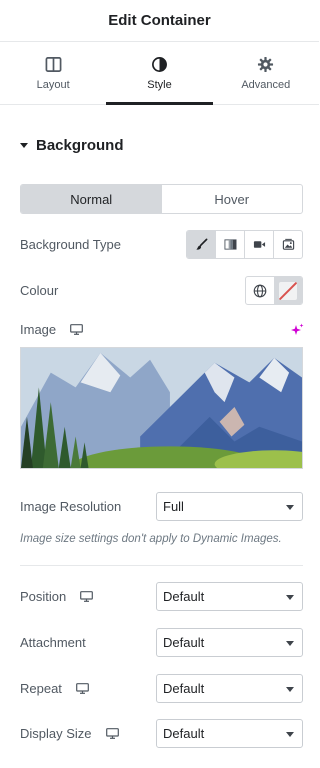 The image size is (320, 768). I want to click on image-resolution-value: Full, so click(173, 506).